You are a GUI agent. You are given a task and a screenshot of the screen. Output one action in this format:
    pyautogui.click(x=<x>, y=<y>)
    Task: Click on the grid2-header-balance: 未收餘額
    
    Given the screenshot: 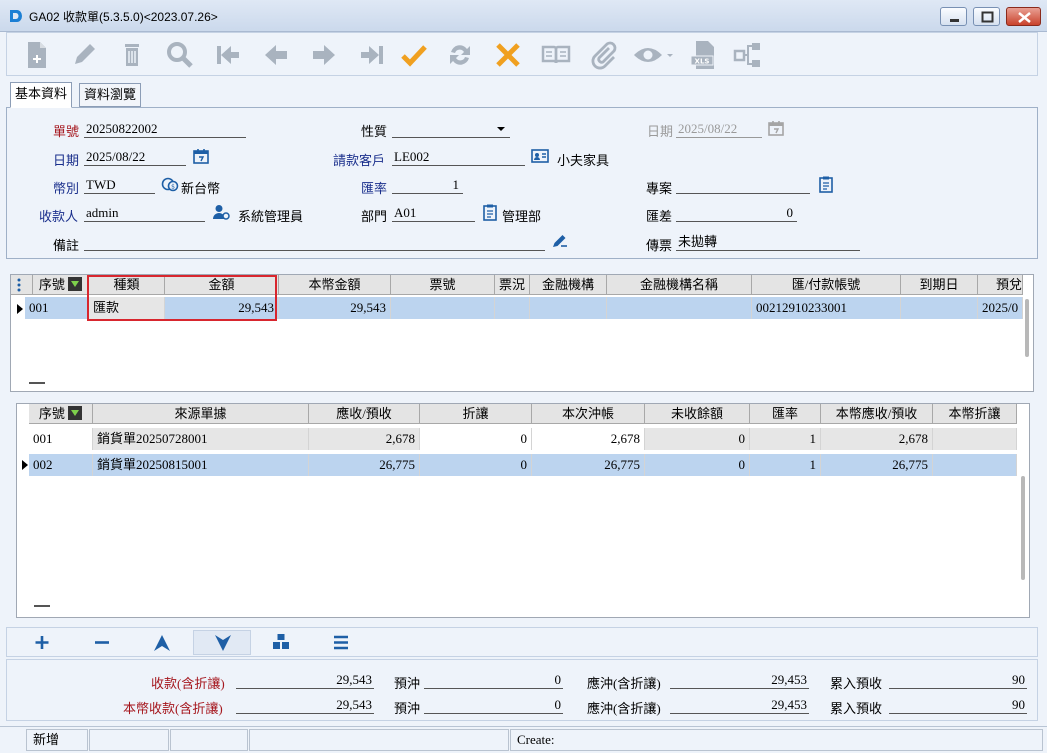 What is the action you would take?
    pyautogui.click(x=697, y=414)
    